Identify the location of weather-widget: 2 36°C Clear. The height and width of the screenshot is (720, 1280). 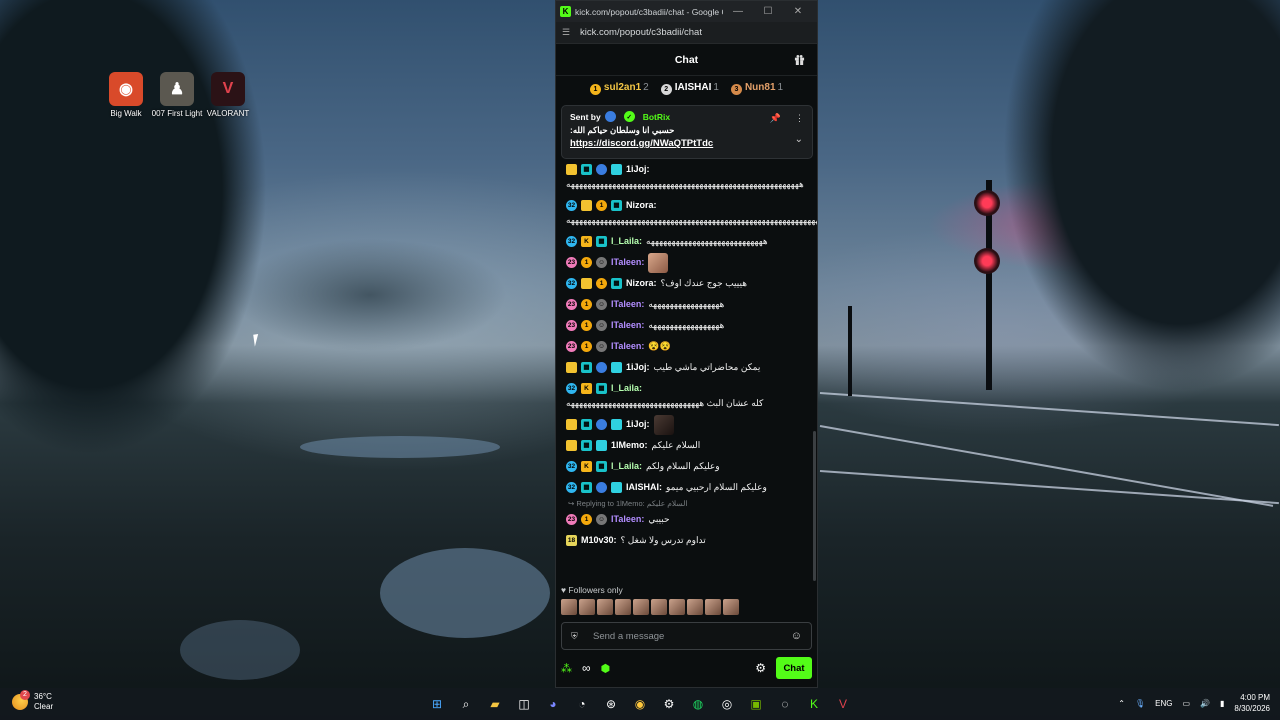
(32, 701).